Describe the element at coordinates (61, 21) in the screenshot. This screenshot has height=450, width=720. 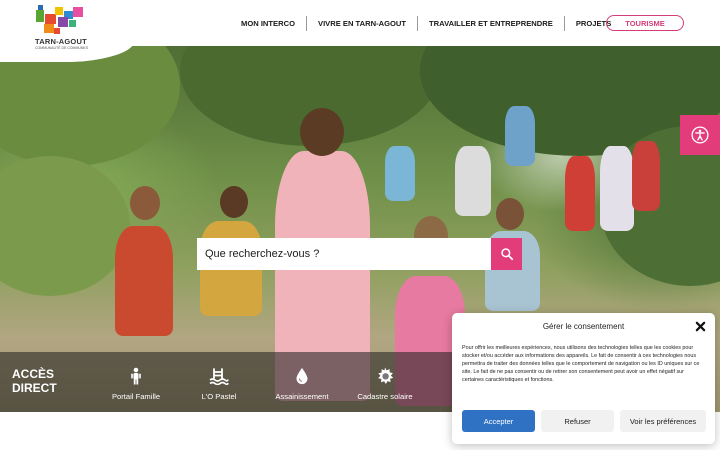
I see `logo-mark-icon` at that location.